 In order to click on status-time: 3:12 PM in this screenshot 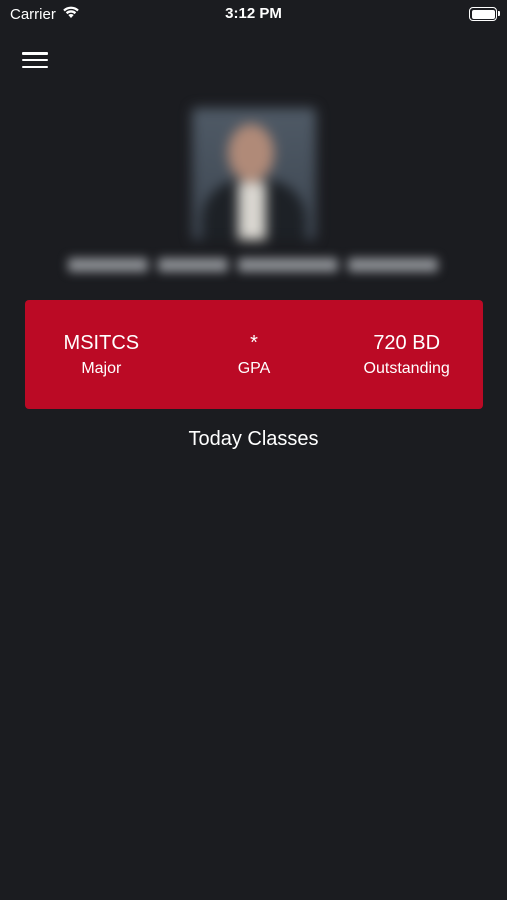, I will do `click(253, 13)`.